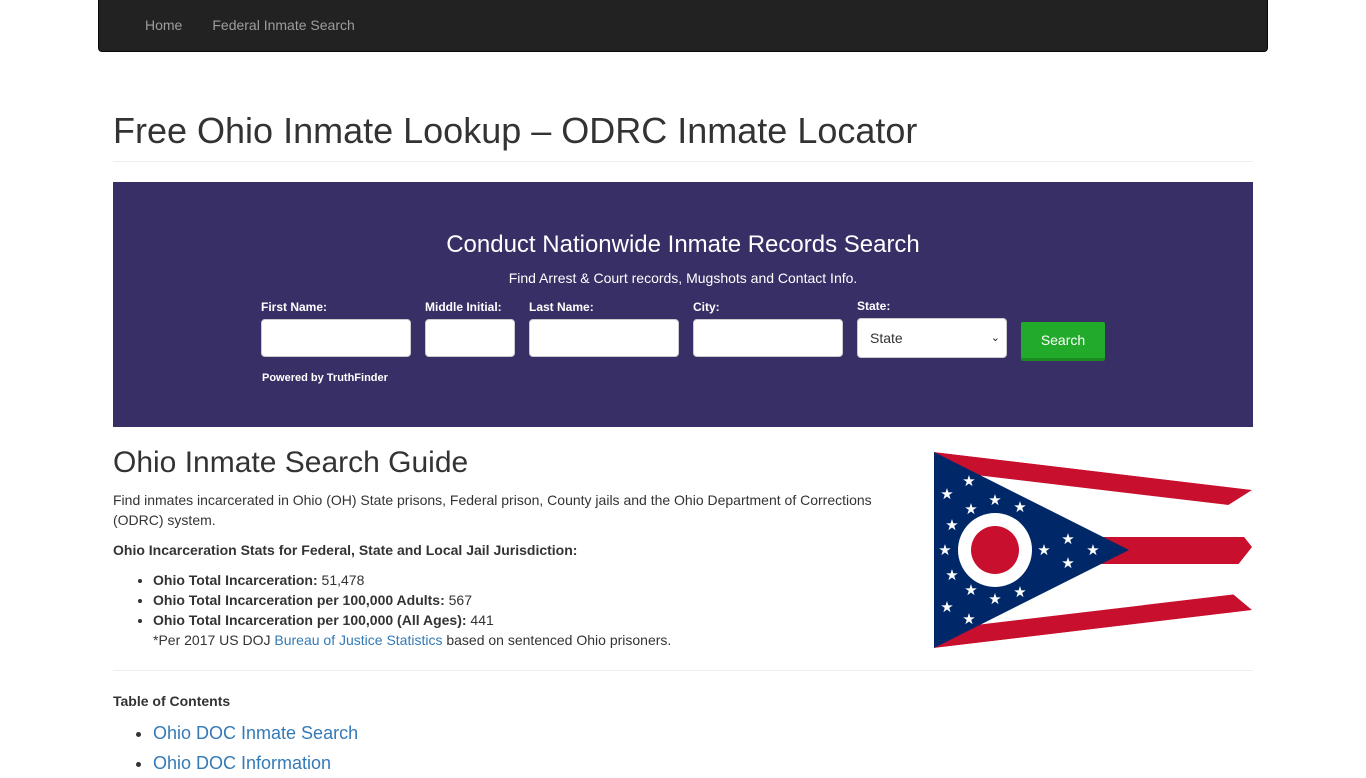 This screenshot has width=1366, height=778. Describe the element at coordinates (557, 640) in the screenshot. I see `note-suffix: based on sentenced Ohio prisoners.` at that location.